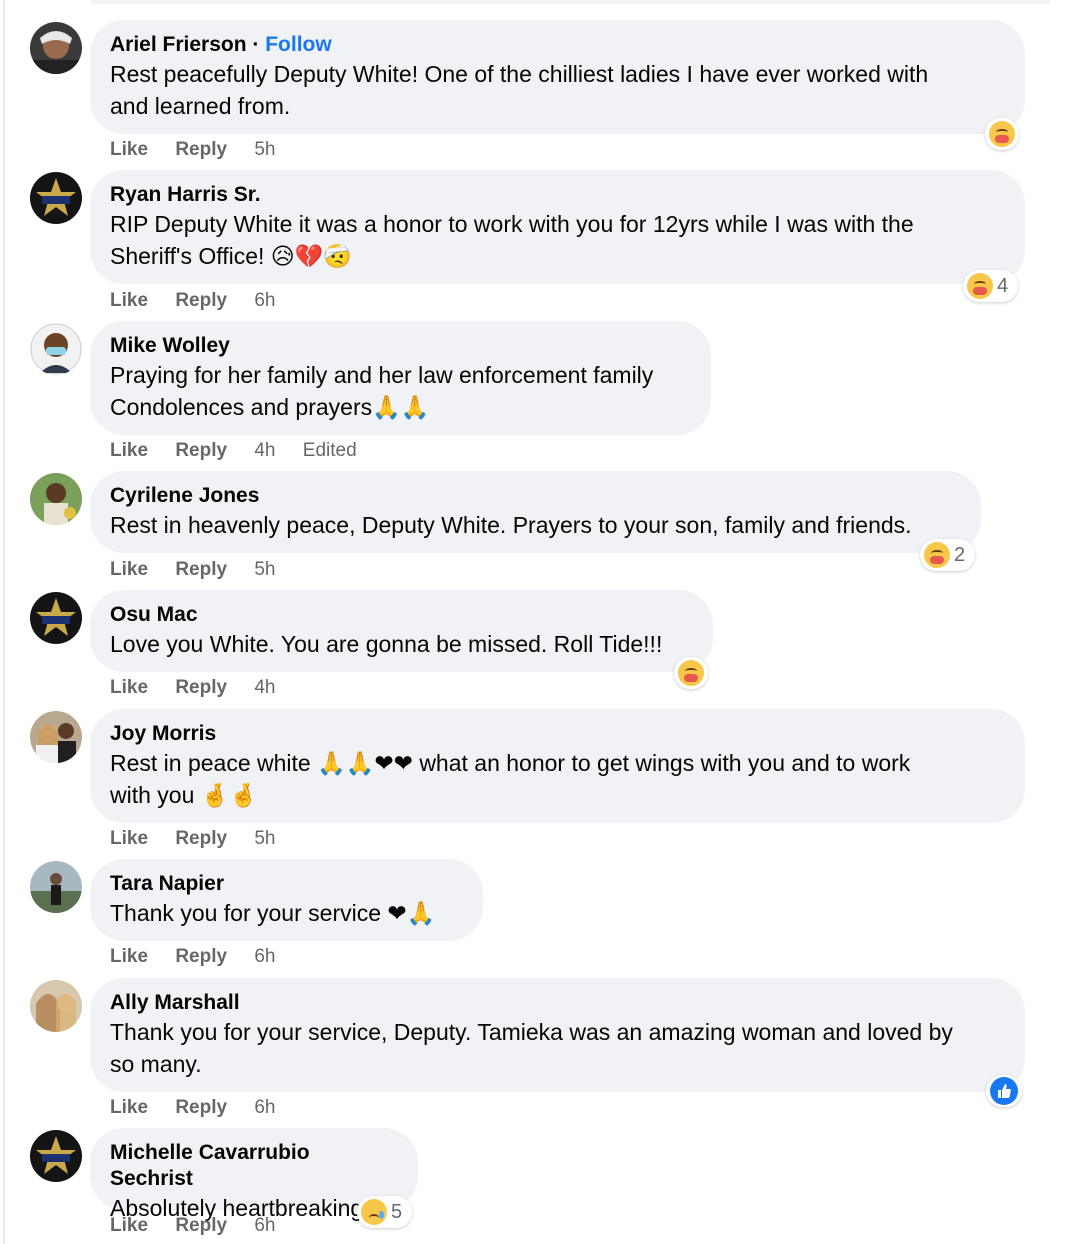 This screenshot has height=1244, width=1084. I want to click on author-name: Ariel Frierson, so click(178, 44).